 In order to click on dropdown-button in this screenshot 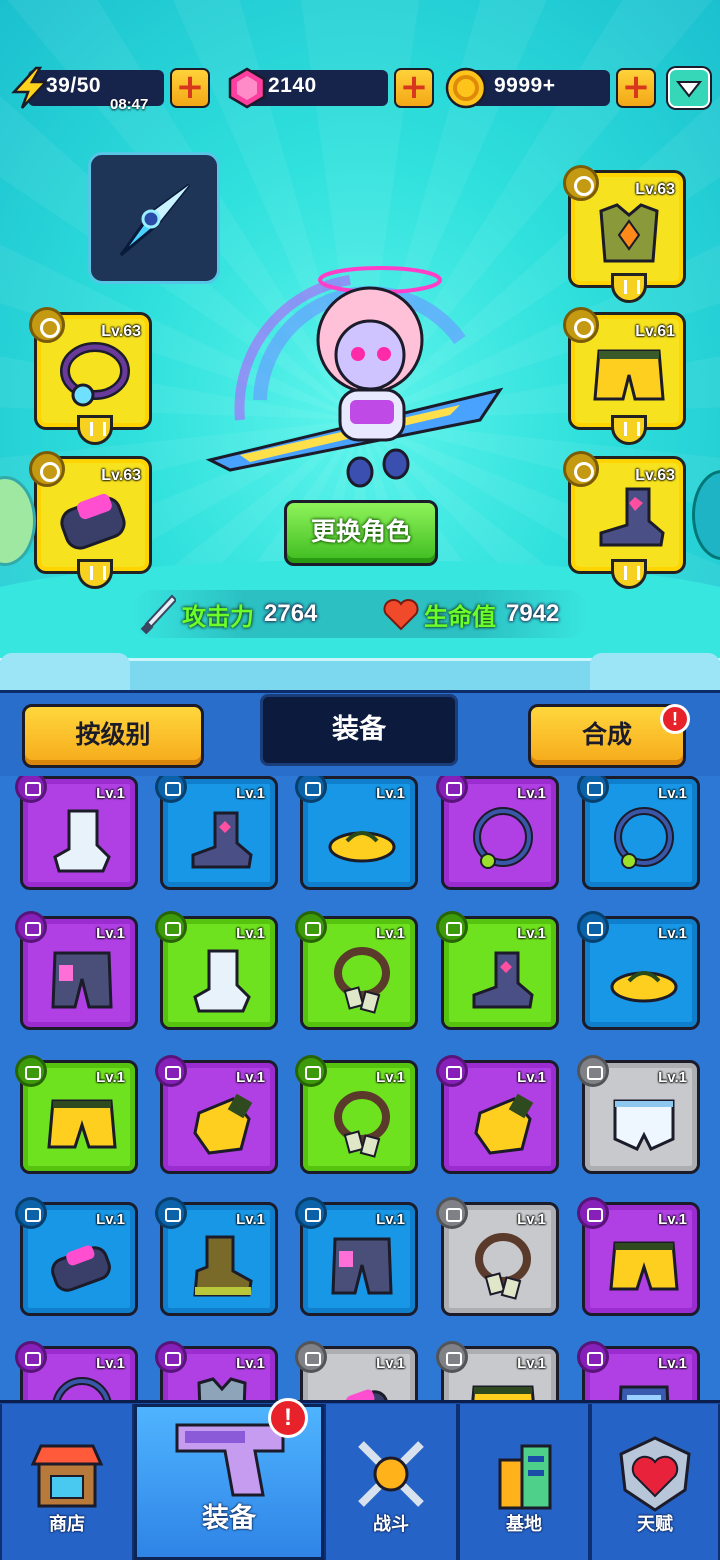, I will do `click(689, 88)`.